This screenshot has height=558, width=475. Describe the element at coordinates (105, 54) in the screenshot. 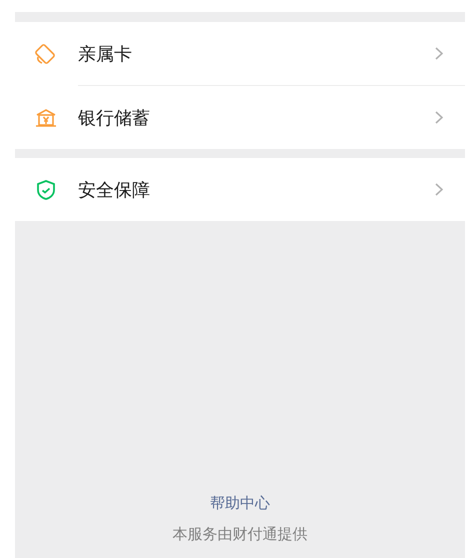

I see `menu-label: 亲属卡` at that location.